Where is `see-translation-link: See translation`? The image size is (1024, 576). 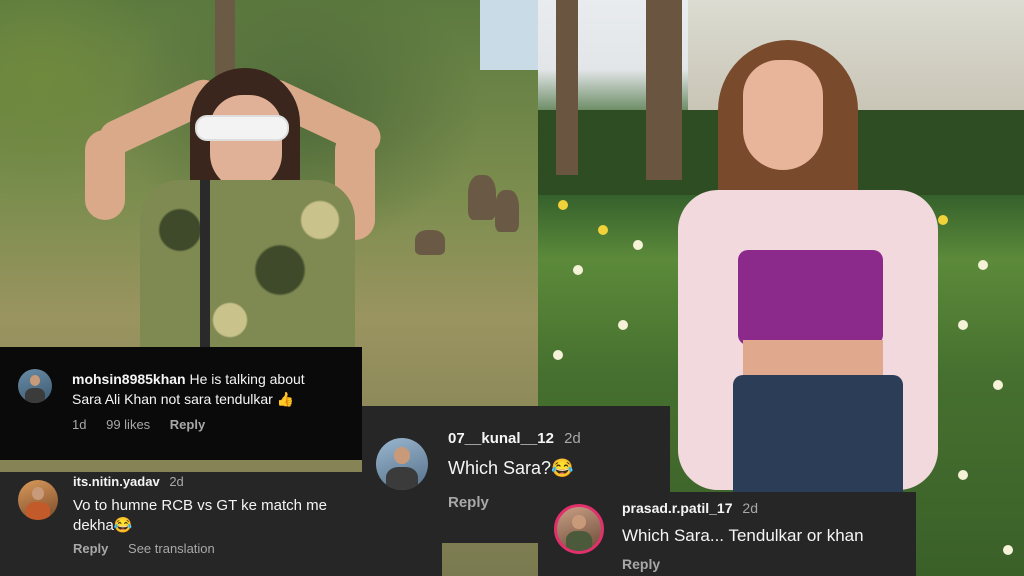 see-translation-link: See translation is located at coordinates (171, 548).